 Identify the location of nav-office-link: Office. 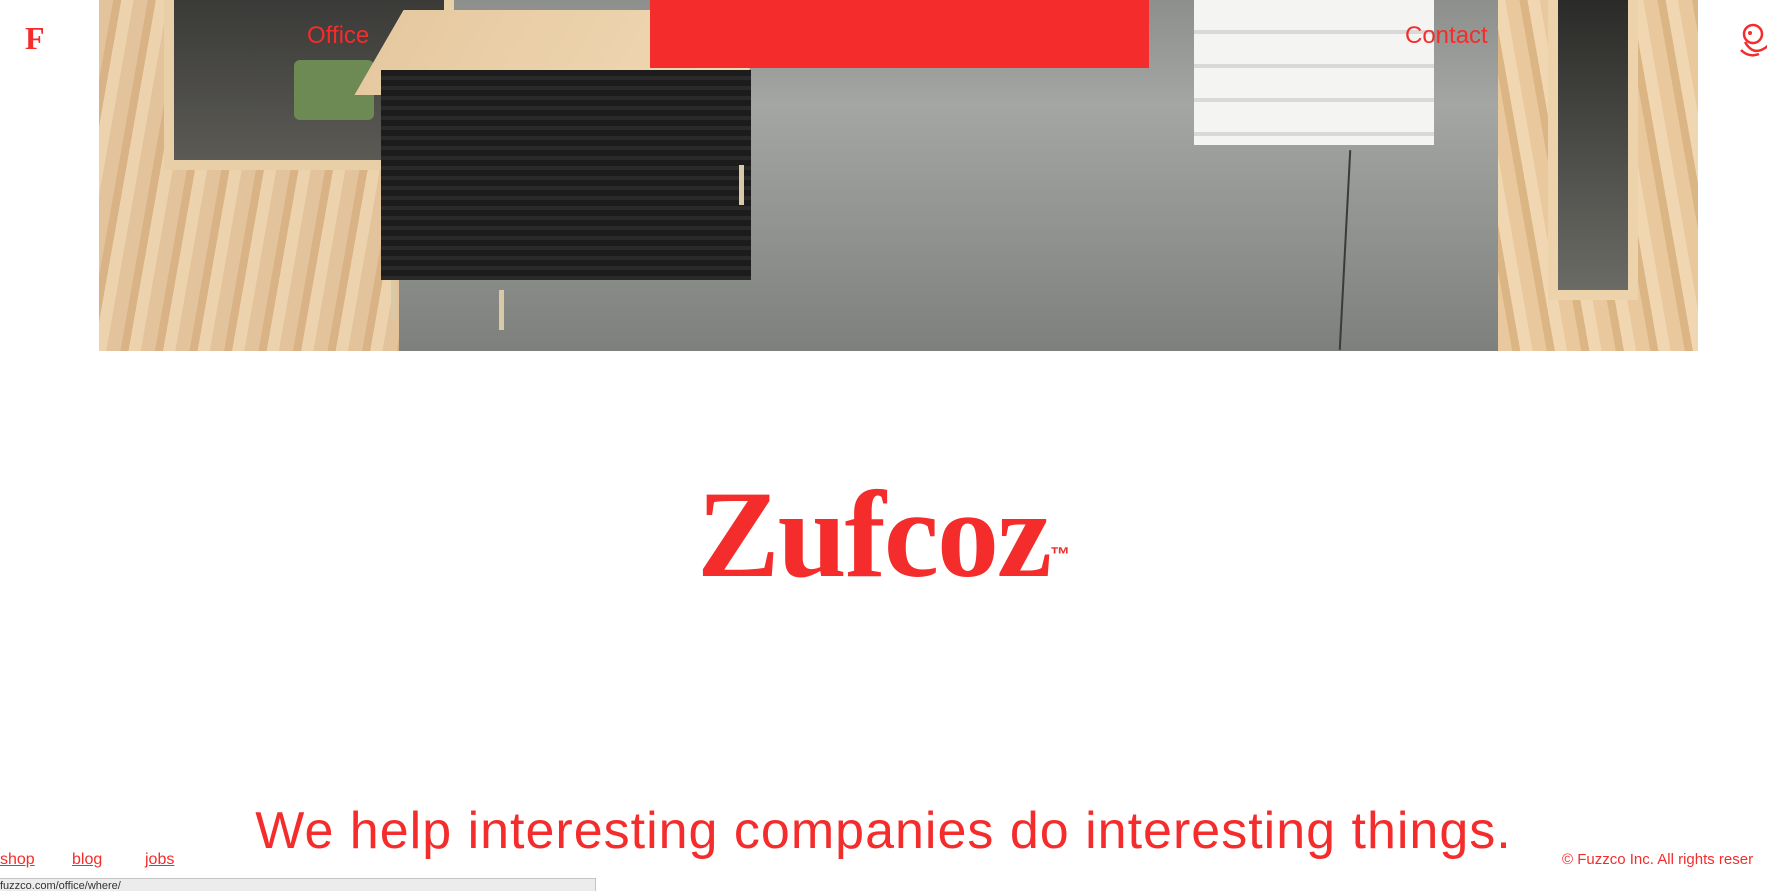
(338, 36).